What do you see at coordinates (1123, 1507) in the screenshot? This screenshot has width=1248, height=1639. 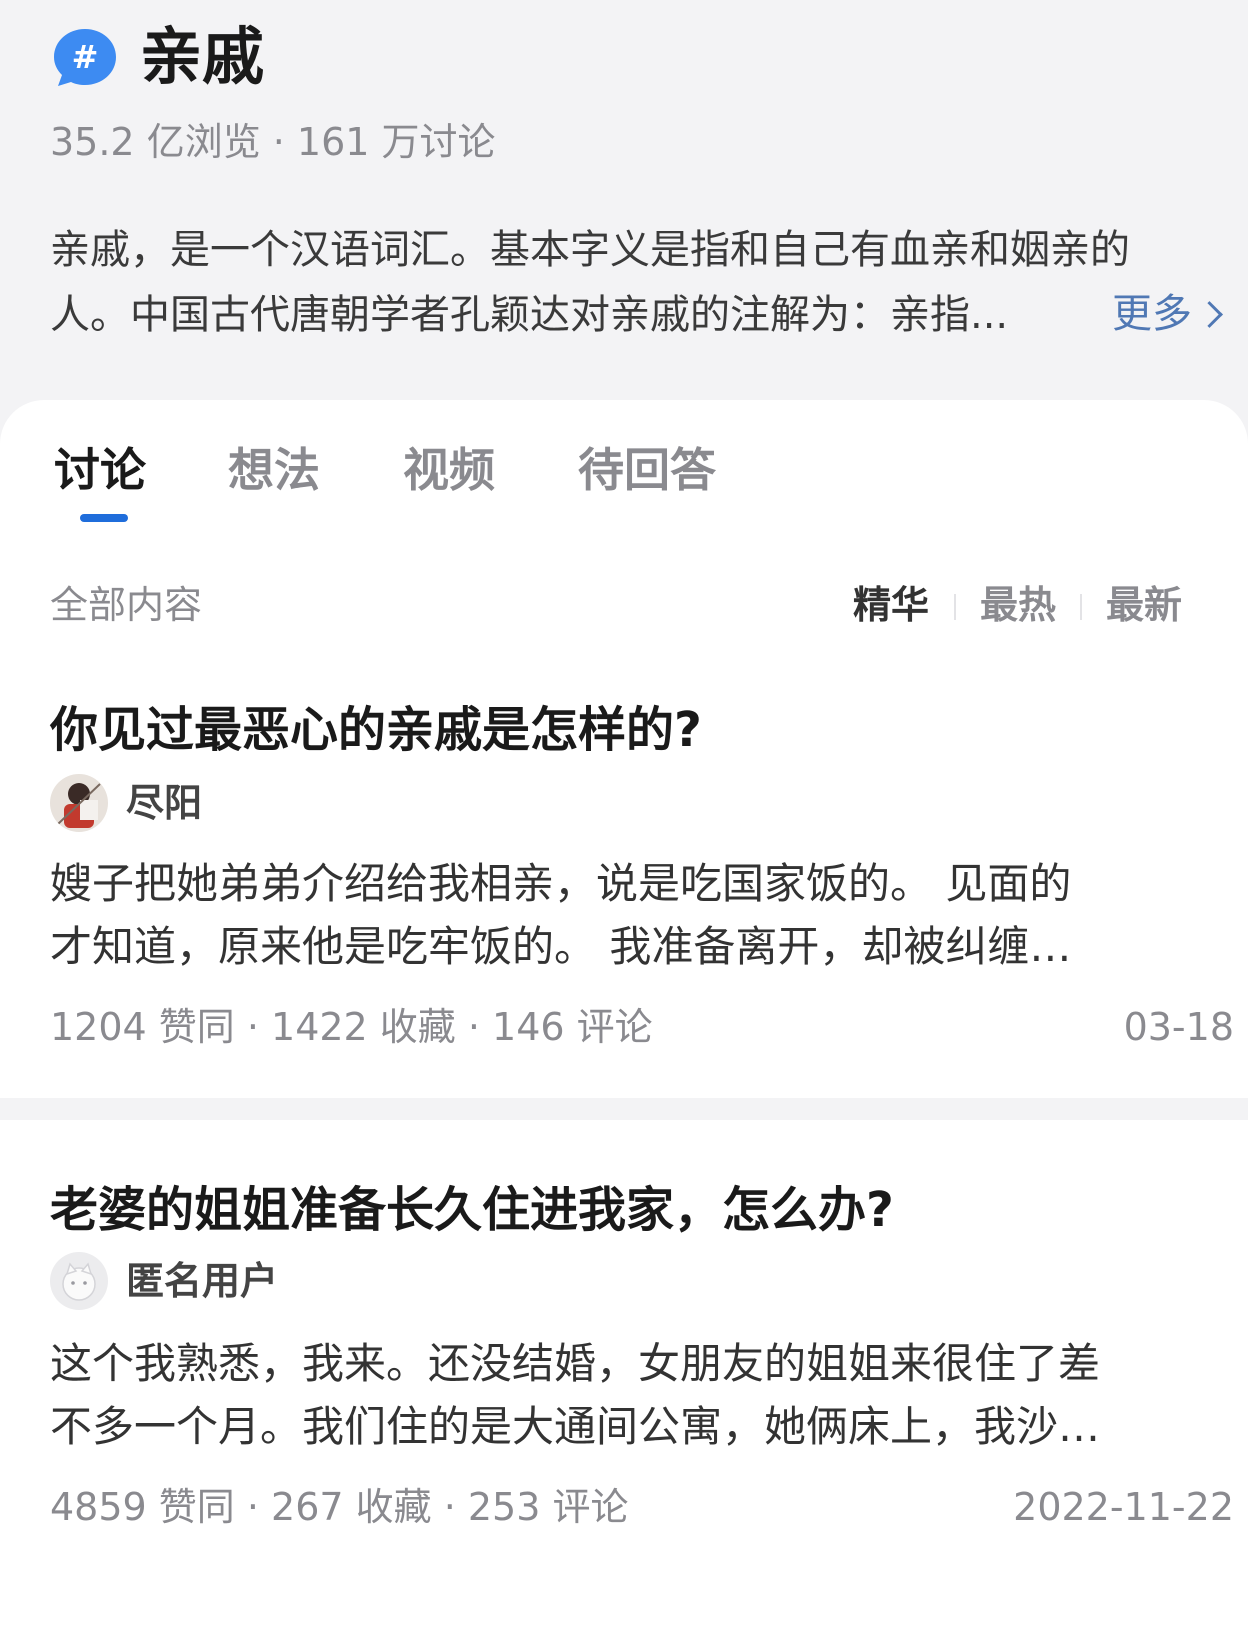 I see `post-date: 2022-11-22` at bounding box center [1123, 1507].